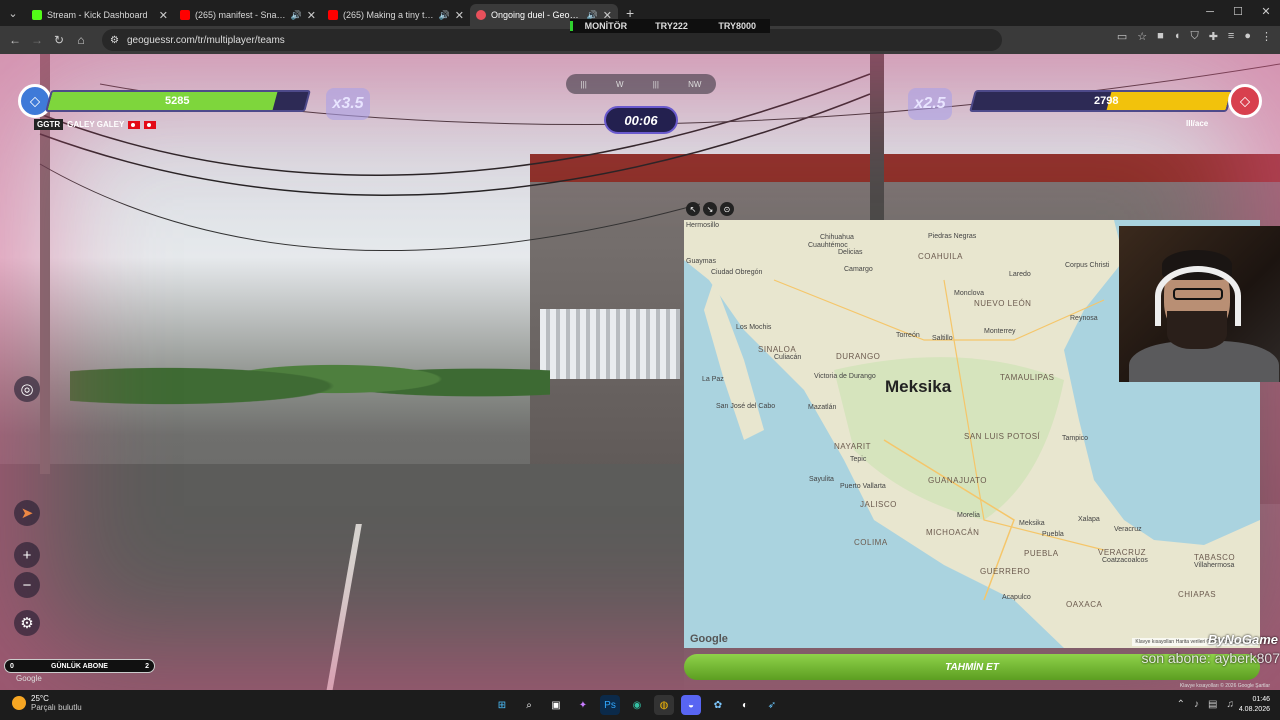  I want to click on extension-icon: ◖, so click(1177, 36).